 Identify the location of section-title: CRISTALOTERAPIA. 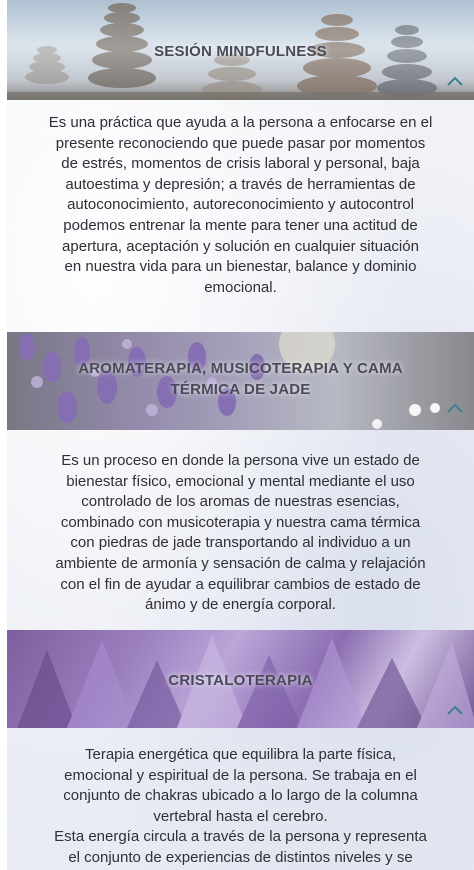
(240, 680).